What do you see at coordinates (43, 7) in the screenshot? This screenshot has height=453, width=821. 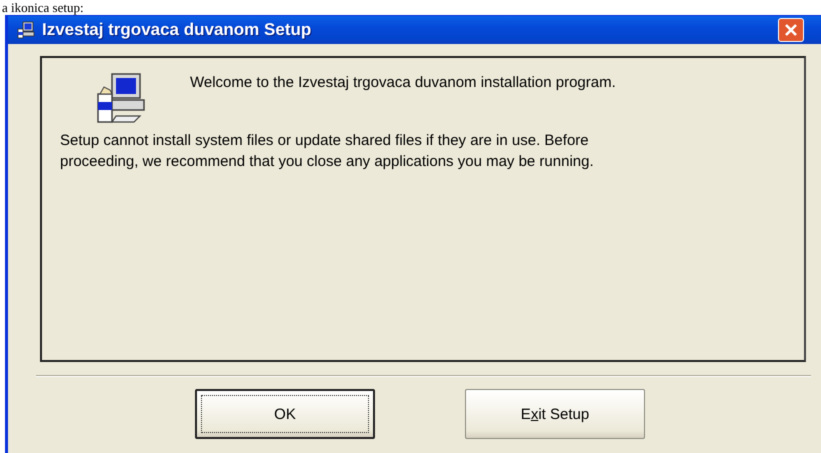 I see `caption-text: a ikonica setup:` at bounding box center [43, 7].